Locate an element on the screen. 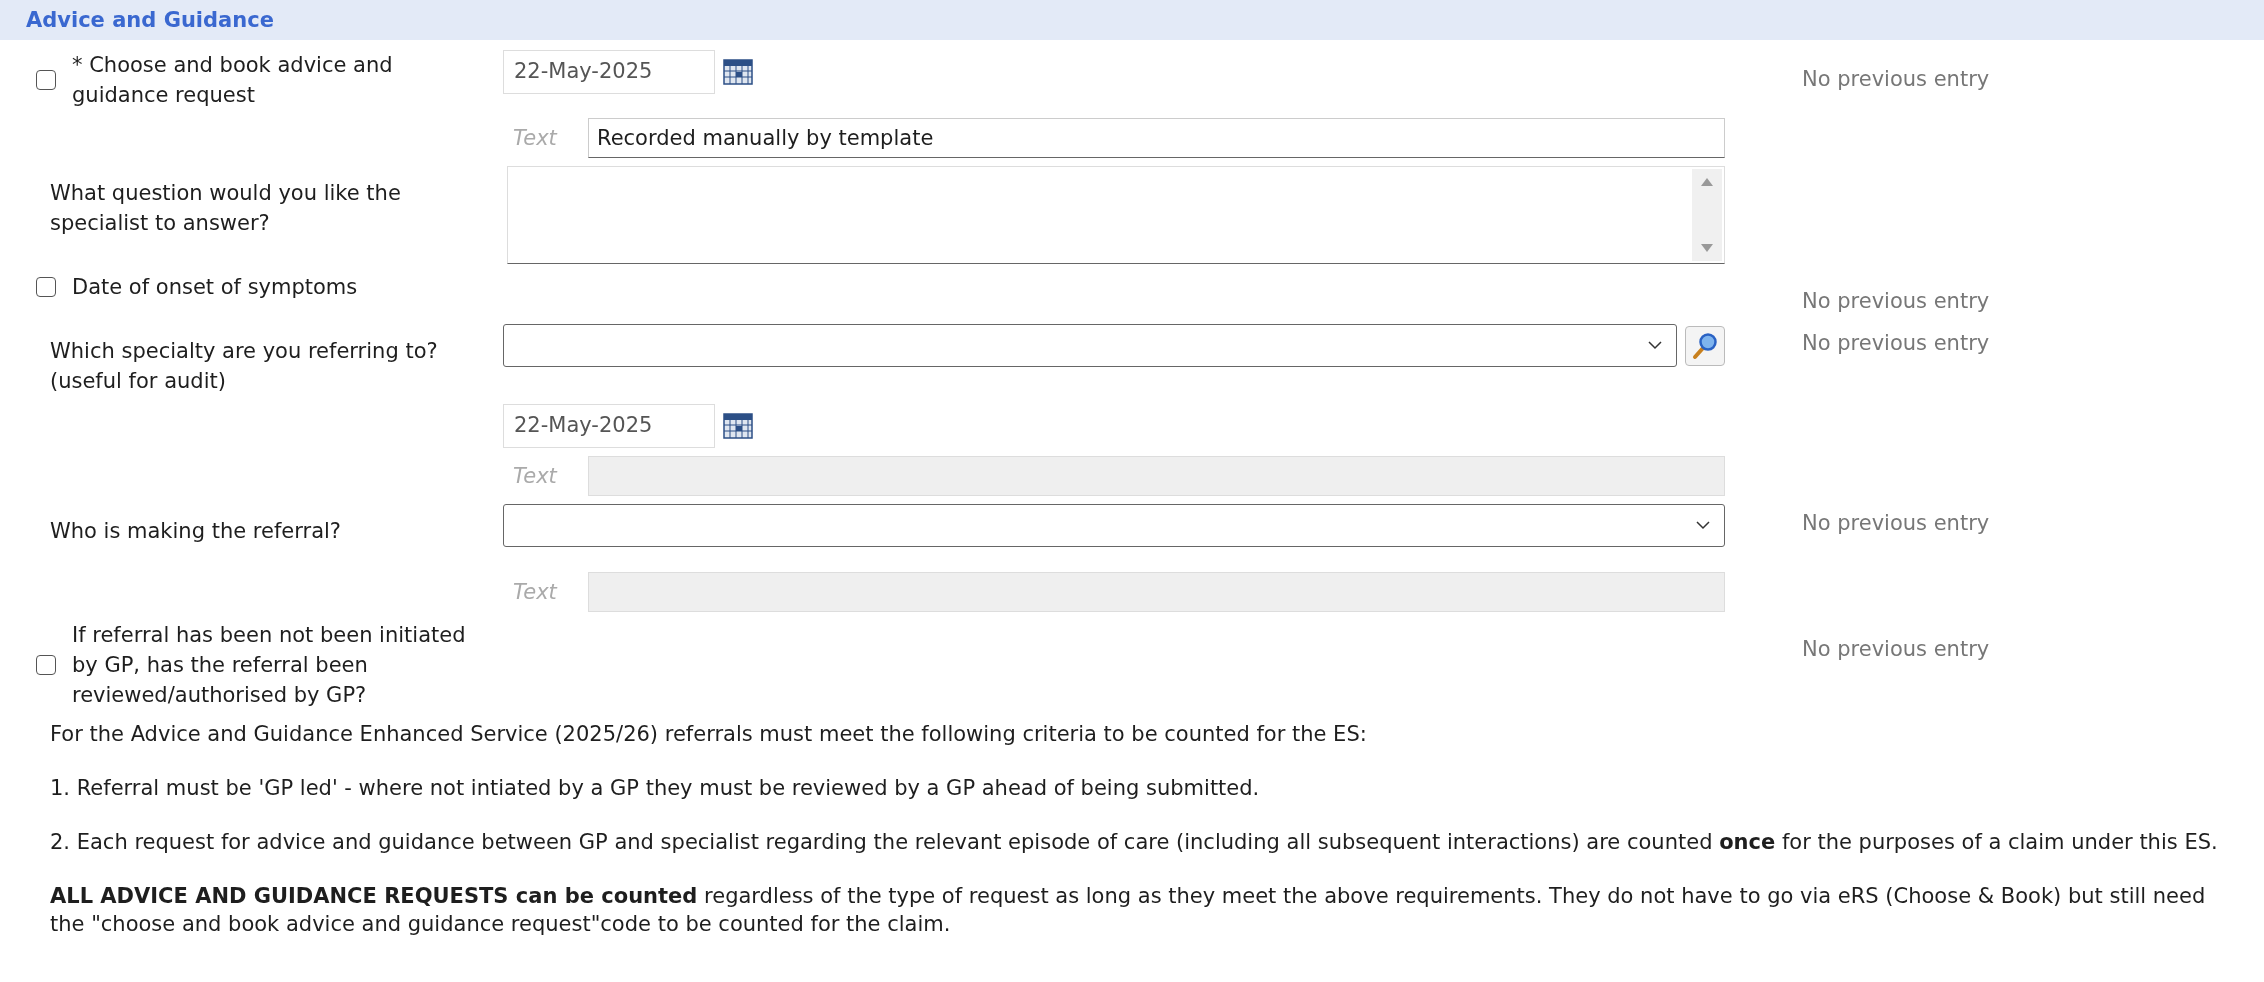 The height and width of the screenshot is (982, 2264). checkbox-label: Date of onset of symptoms is located at coordinates (215, 287).